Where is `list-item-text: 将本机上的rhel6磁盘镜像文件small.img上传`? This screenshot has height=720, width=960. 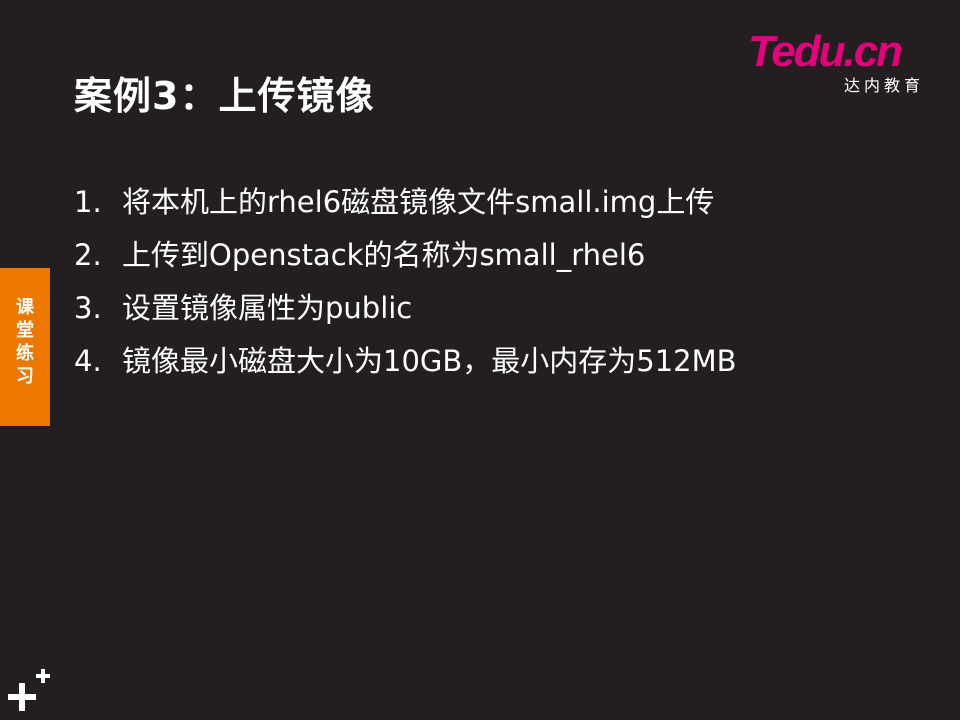 list-item-text: 将本机上的rhel6磁盘镜像文件small.img上传 is located at coordinates (418, 202).